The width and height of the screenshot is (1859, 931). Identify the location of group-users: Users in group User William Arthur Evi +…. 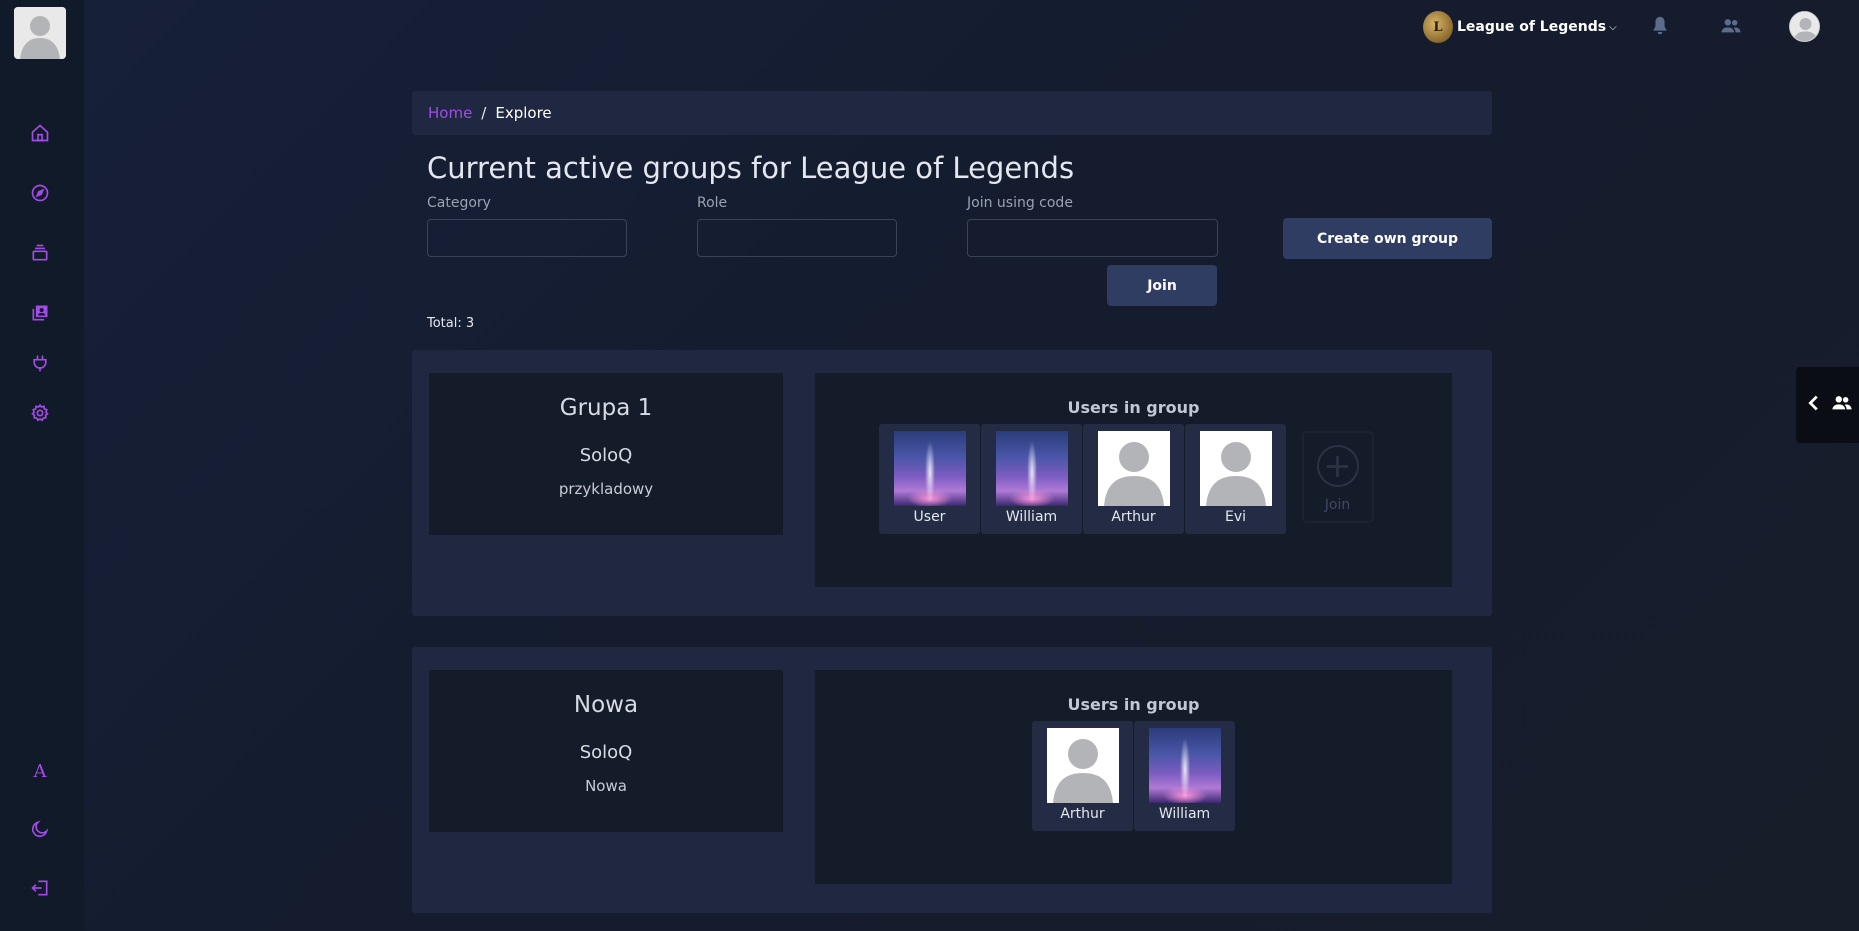
(1133, 480).